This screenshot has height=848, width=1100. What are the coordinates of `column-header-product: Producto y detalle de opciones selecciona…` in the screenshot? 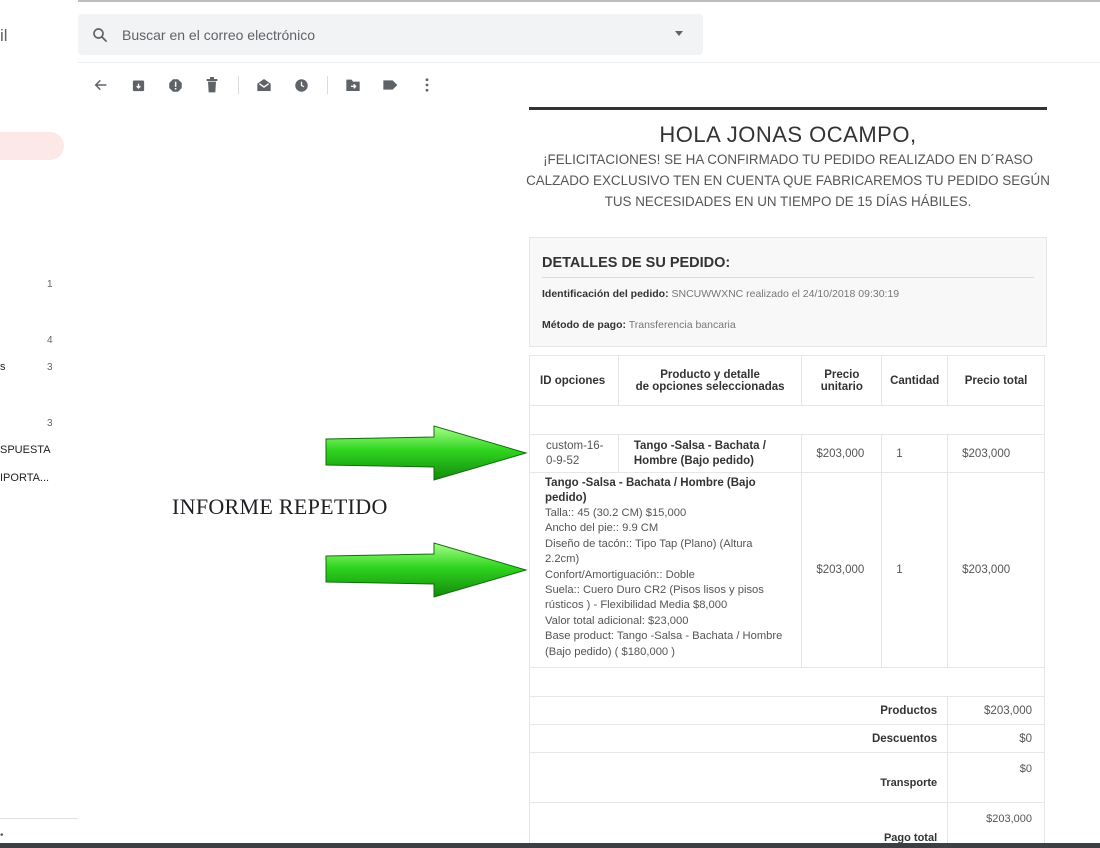 It's located at (710, 380).